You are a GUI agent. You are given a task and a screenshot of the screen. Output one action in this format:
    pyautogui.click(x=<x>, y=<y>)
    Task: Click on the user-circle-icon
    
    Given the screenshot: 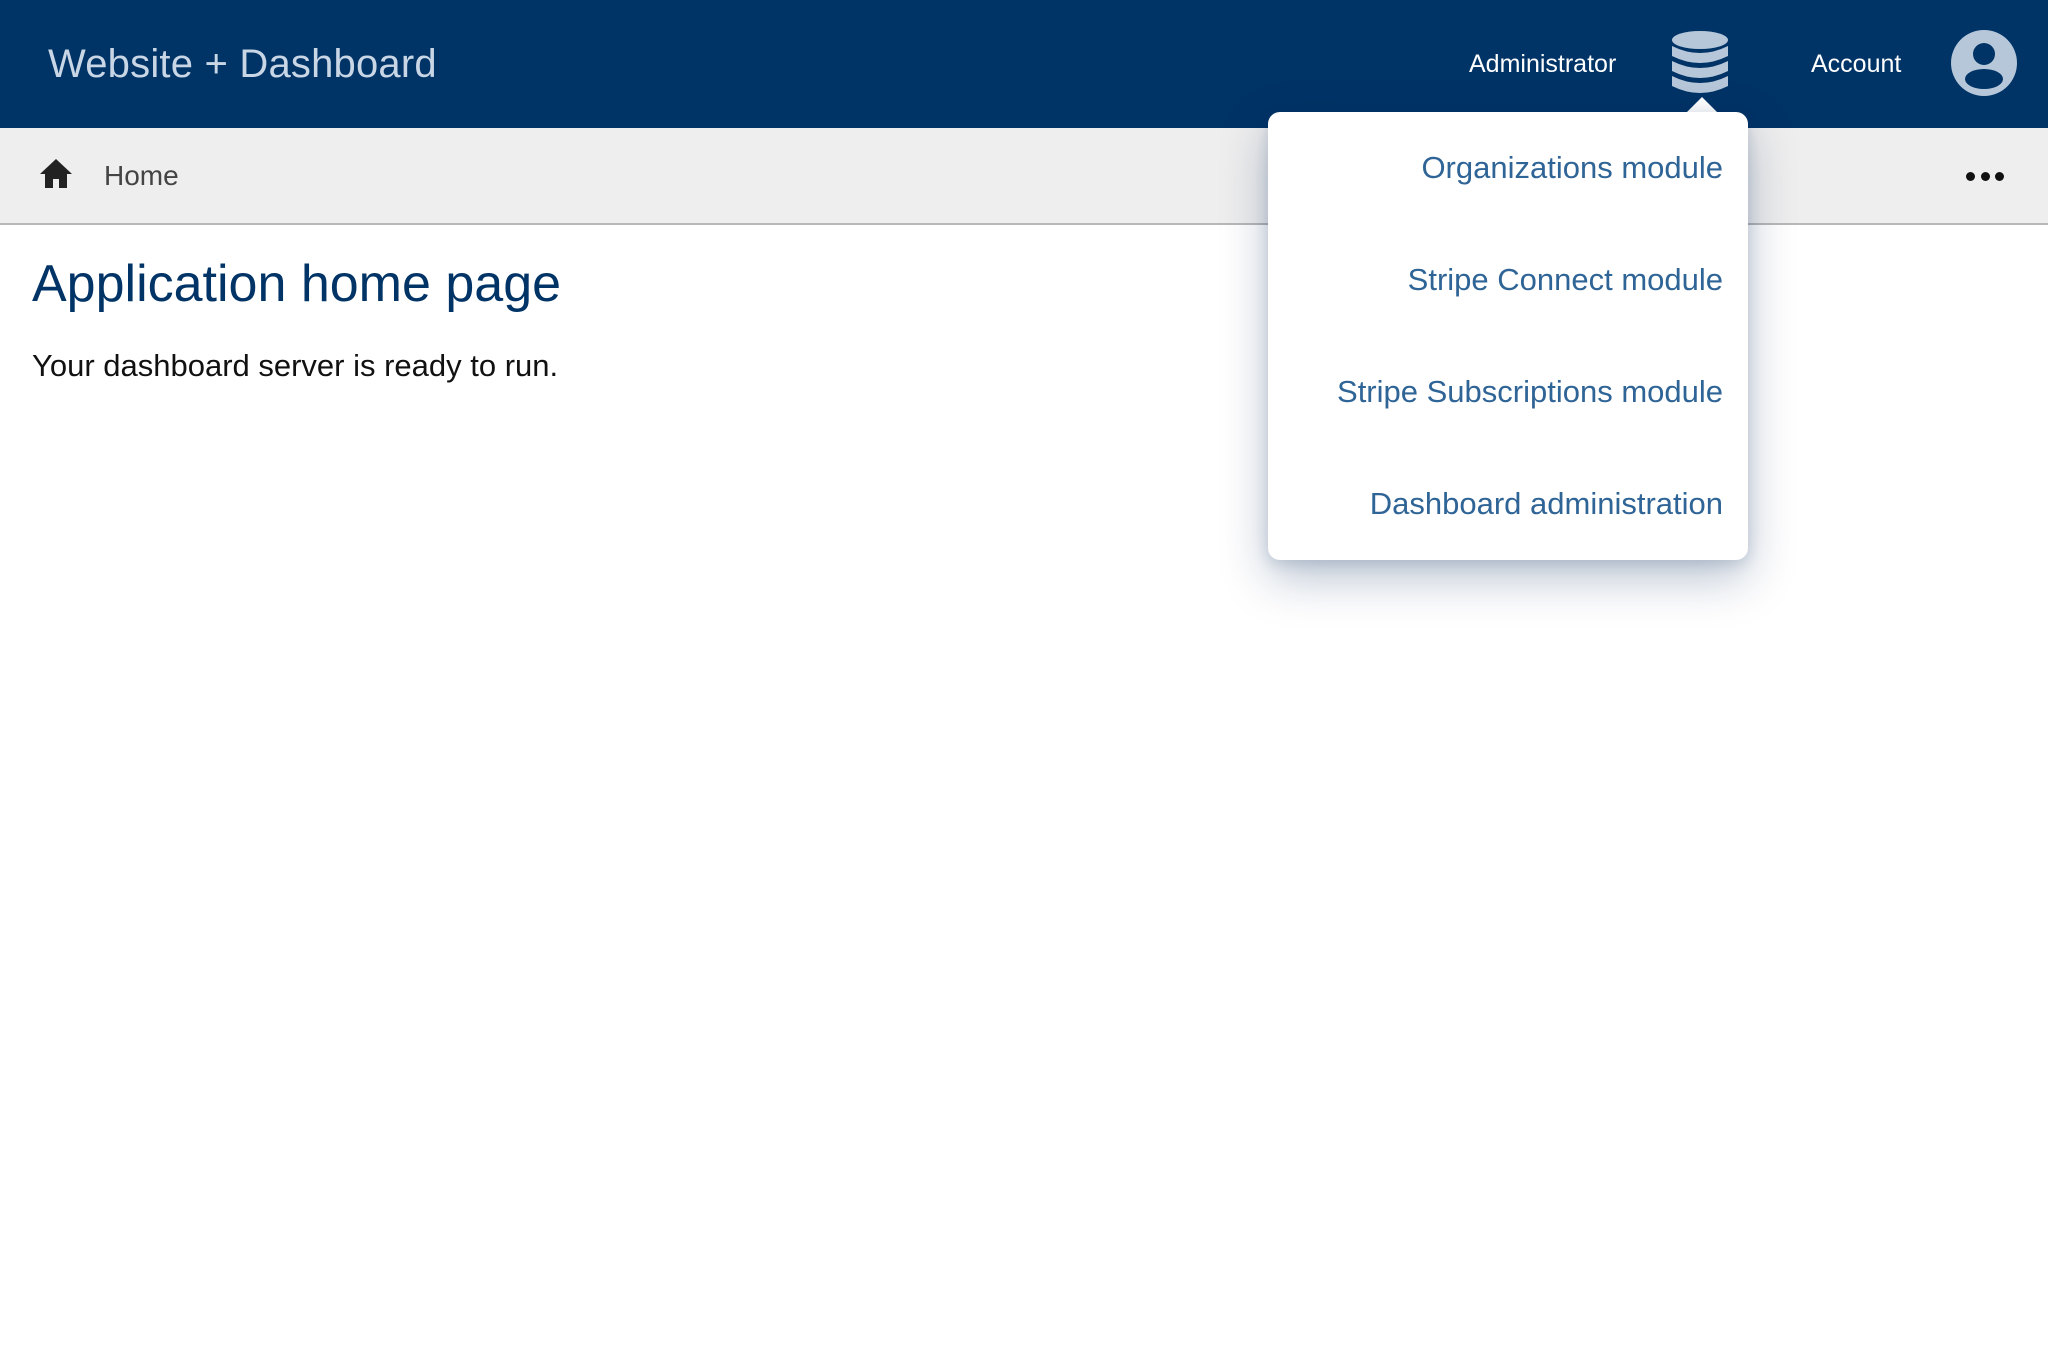 What is the action you would take?
    pyautogui.click(x=1984, y=63)
    